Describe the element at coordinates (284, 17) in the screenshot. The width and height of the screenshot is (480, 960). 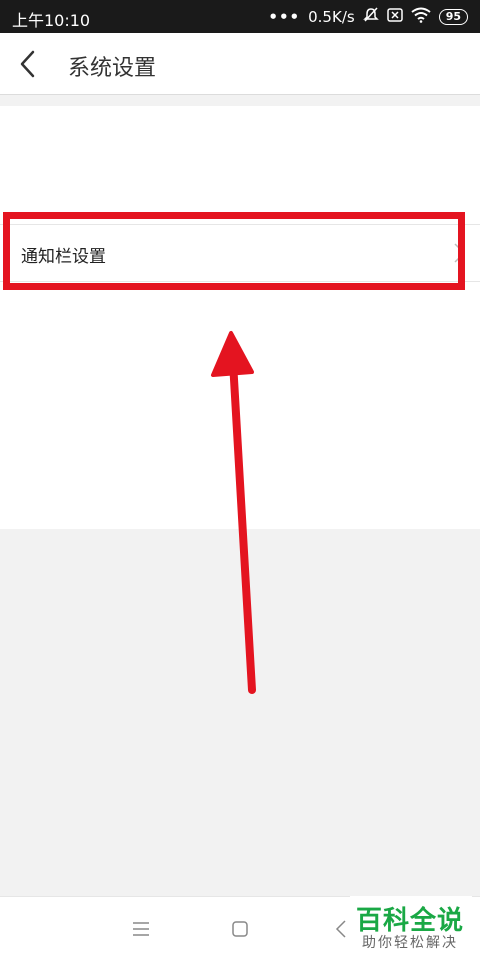
I see `status-more-dots: •••` at that location.